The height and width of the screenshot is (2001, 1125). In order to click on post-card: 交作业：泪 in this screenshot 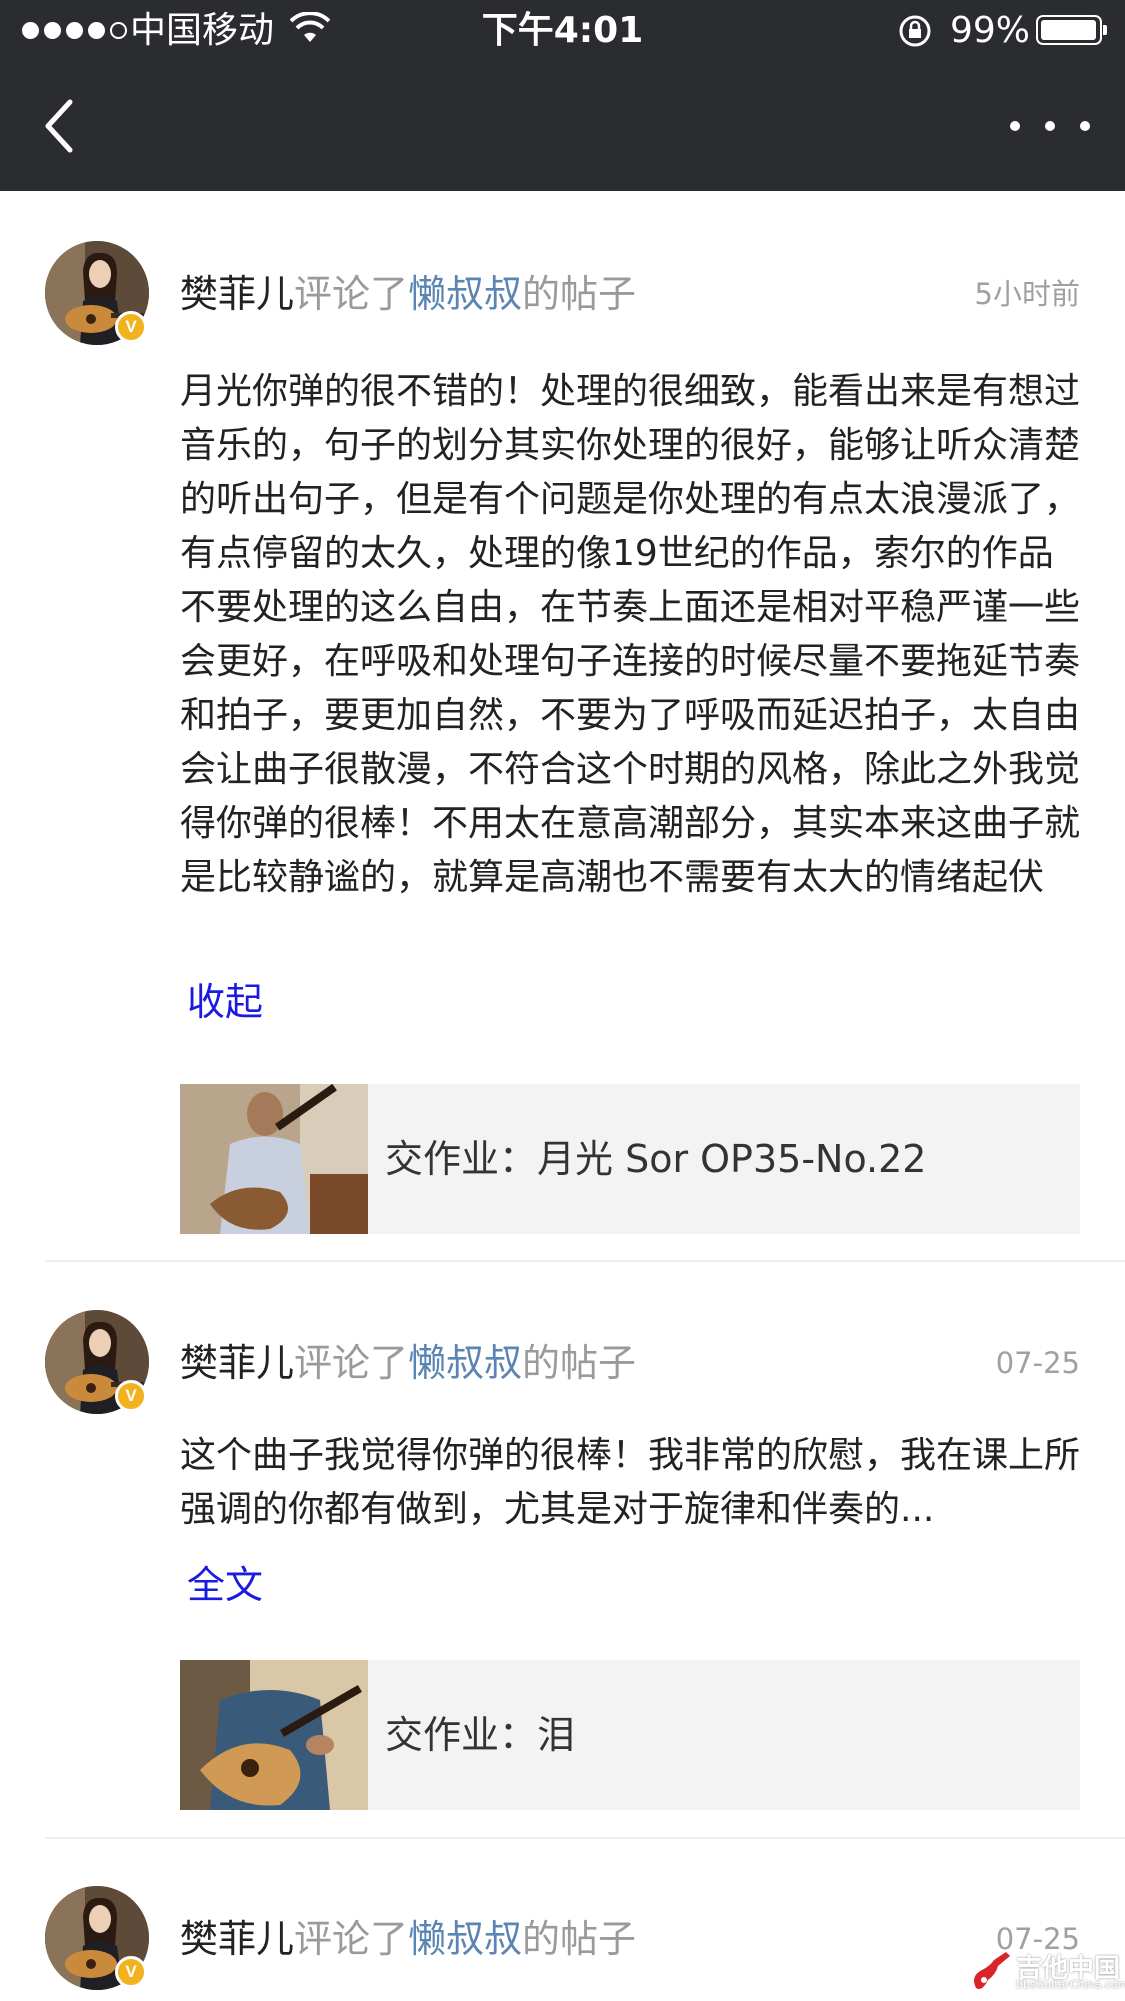, I will do `click(630, 1735)`.